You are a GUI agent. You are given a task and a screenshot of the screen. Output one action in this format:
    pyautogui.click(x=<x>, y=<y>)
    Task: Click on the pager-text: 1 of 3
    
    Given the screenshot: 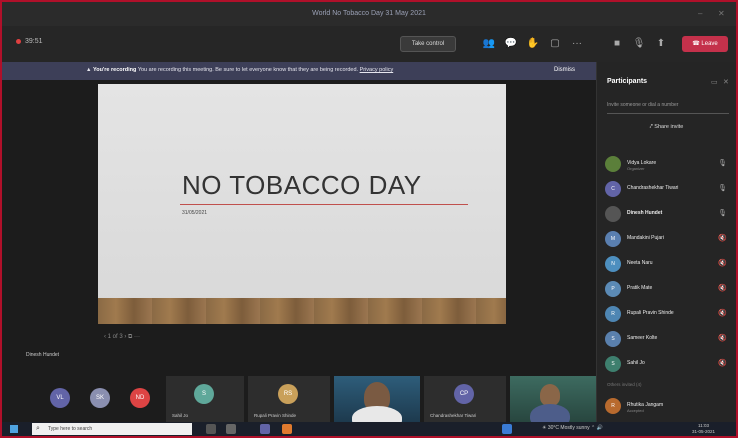 What is the action you would take?
    pyautogui.click(x=115, y=337)
    